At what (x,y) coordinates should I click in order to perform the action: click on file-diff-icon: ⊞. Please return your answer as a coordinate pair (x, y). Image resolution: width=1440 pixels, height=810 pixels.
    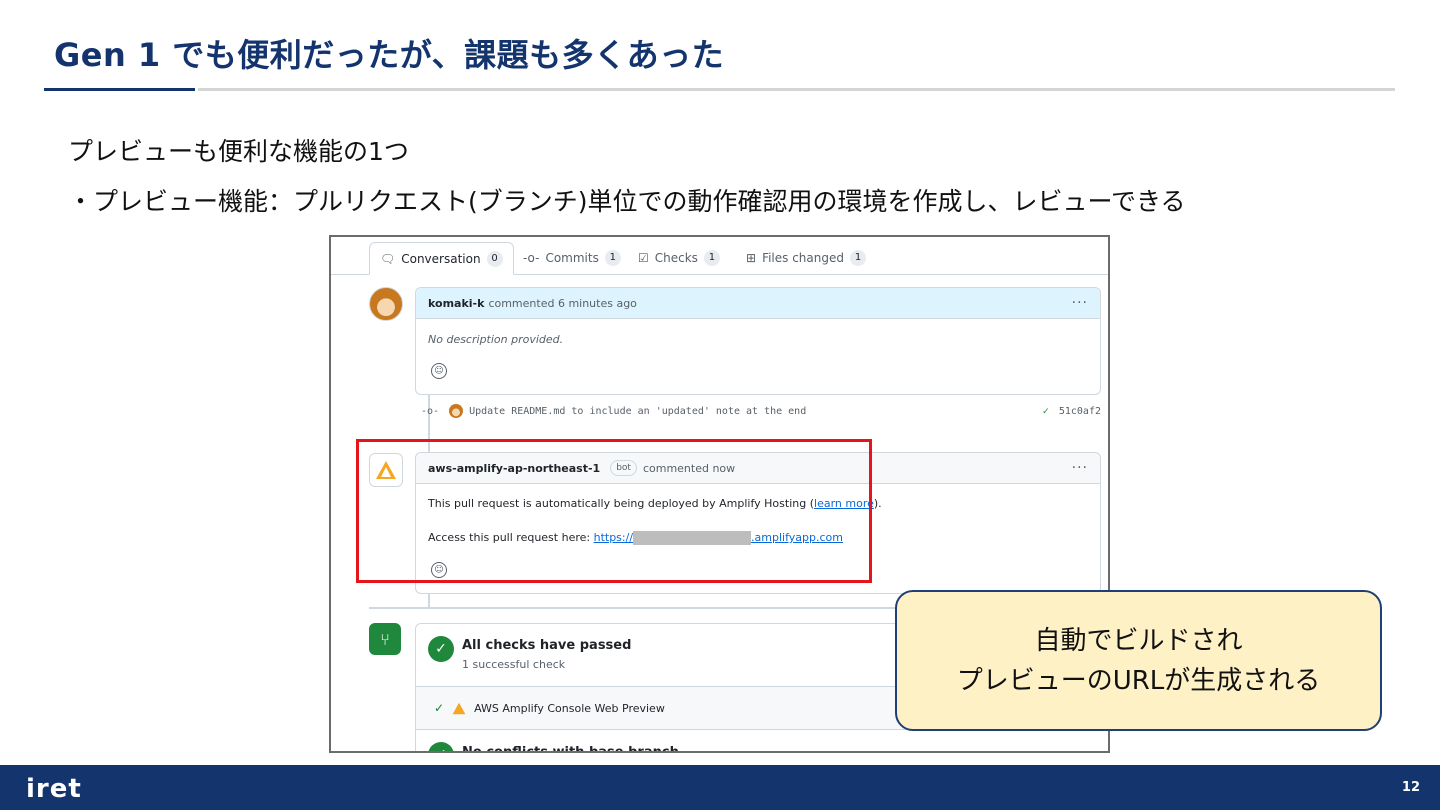
    Looking at the image, I should click on (751, 258).